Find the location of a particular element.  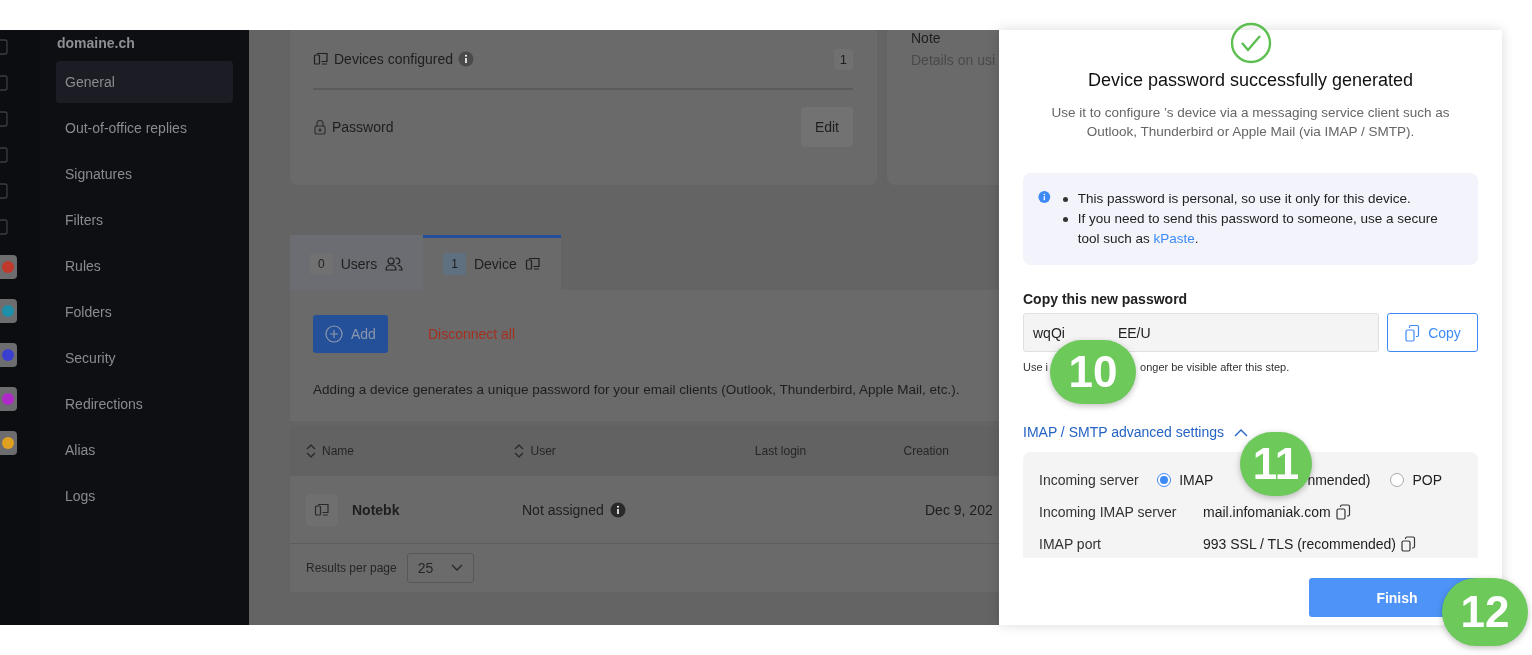

setting-value: mail.infomaniak.com is located at coordinates (1267, 512).